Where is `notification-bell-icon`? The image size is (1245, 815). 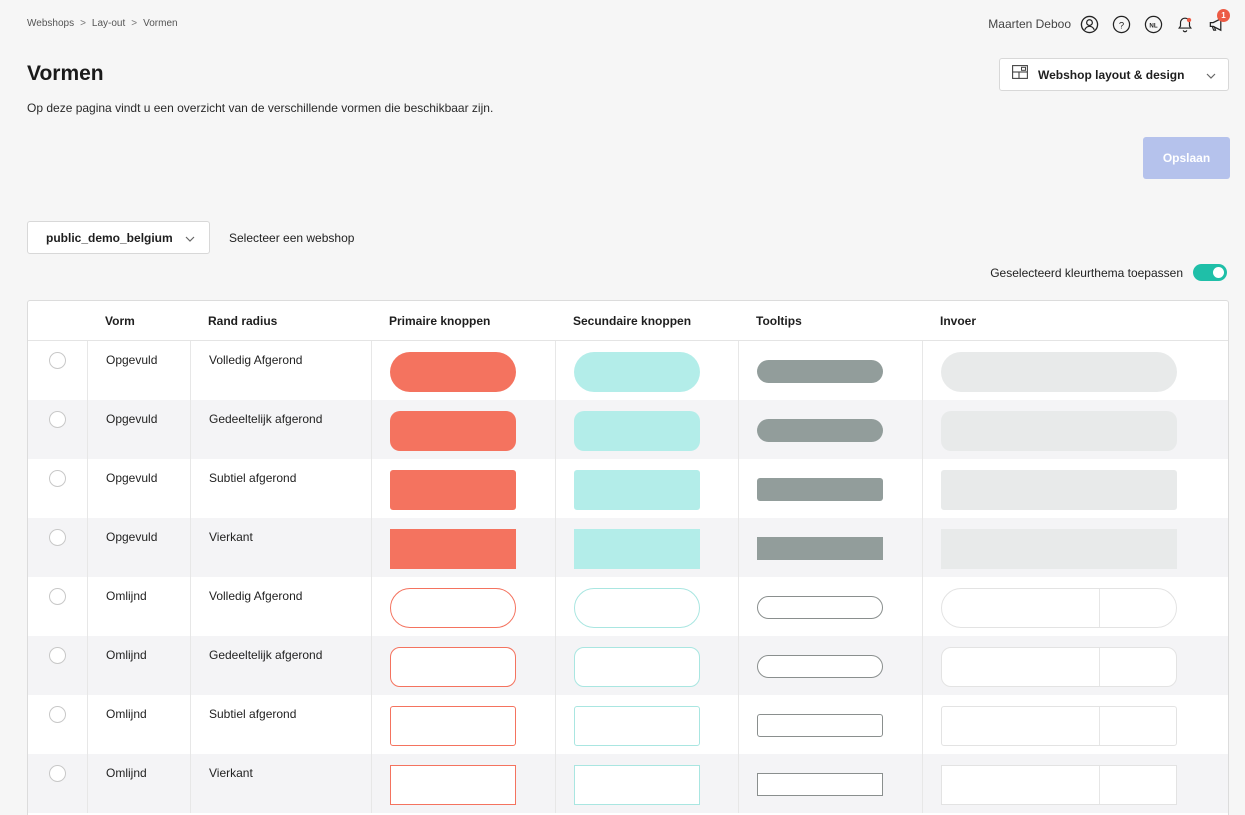
notification-bell-icon is located at coordinates (1185, 24).